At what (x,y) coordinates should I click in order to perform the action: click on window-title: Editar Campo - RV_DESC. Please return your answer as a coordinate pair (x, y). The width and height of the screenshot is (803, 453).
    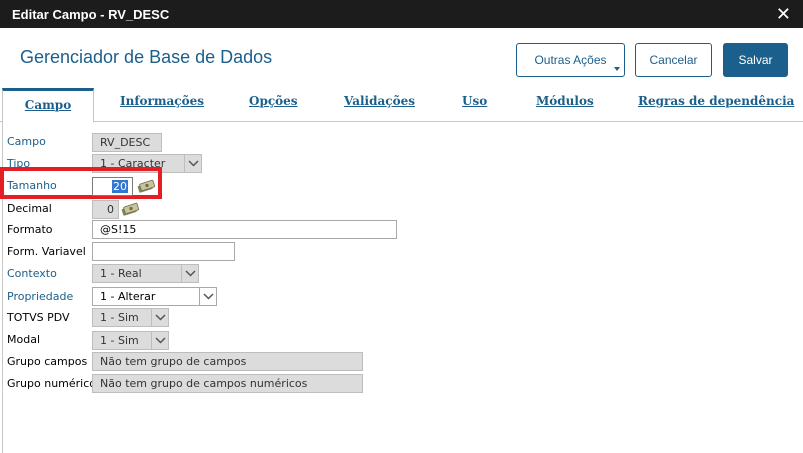
    Looking at the image, I should click on (91, 14).